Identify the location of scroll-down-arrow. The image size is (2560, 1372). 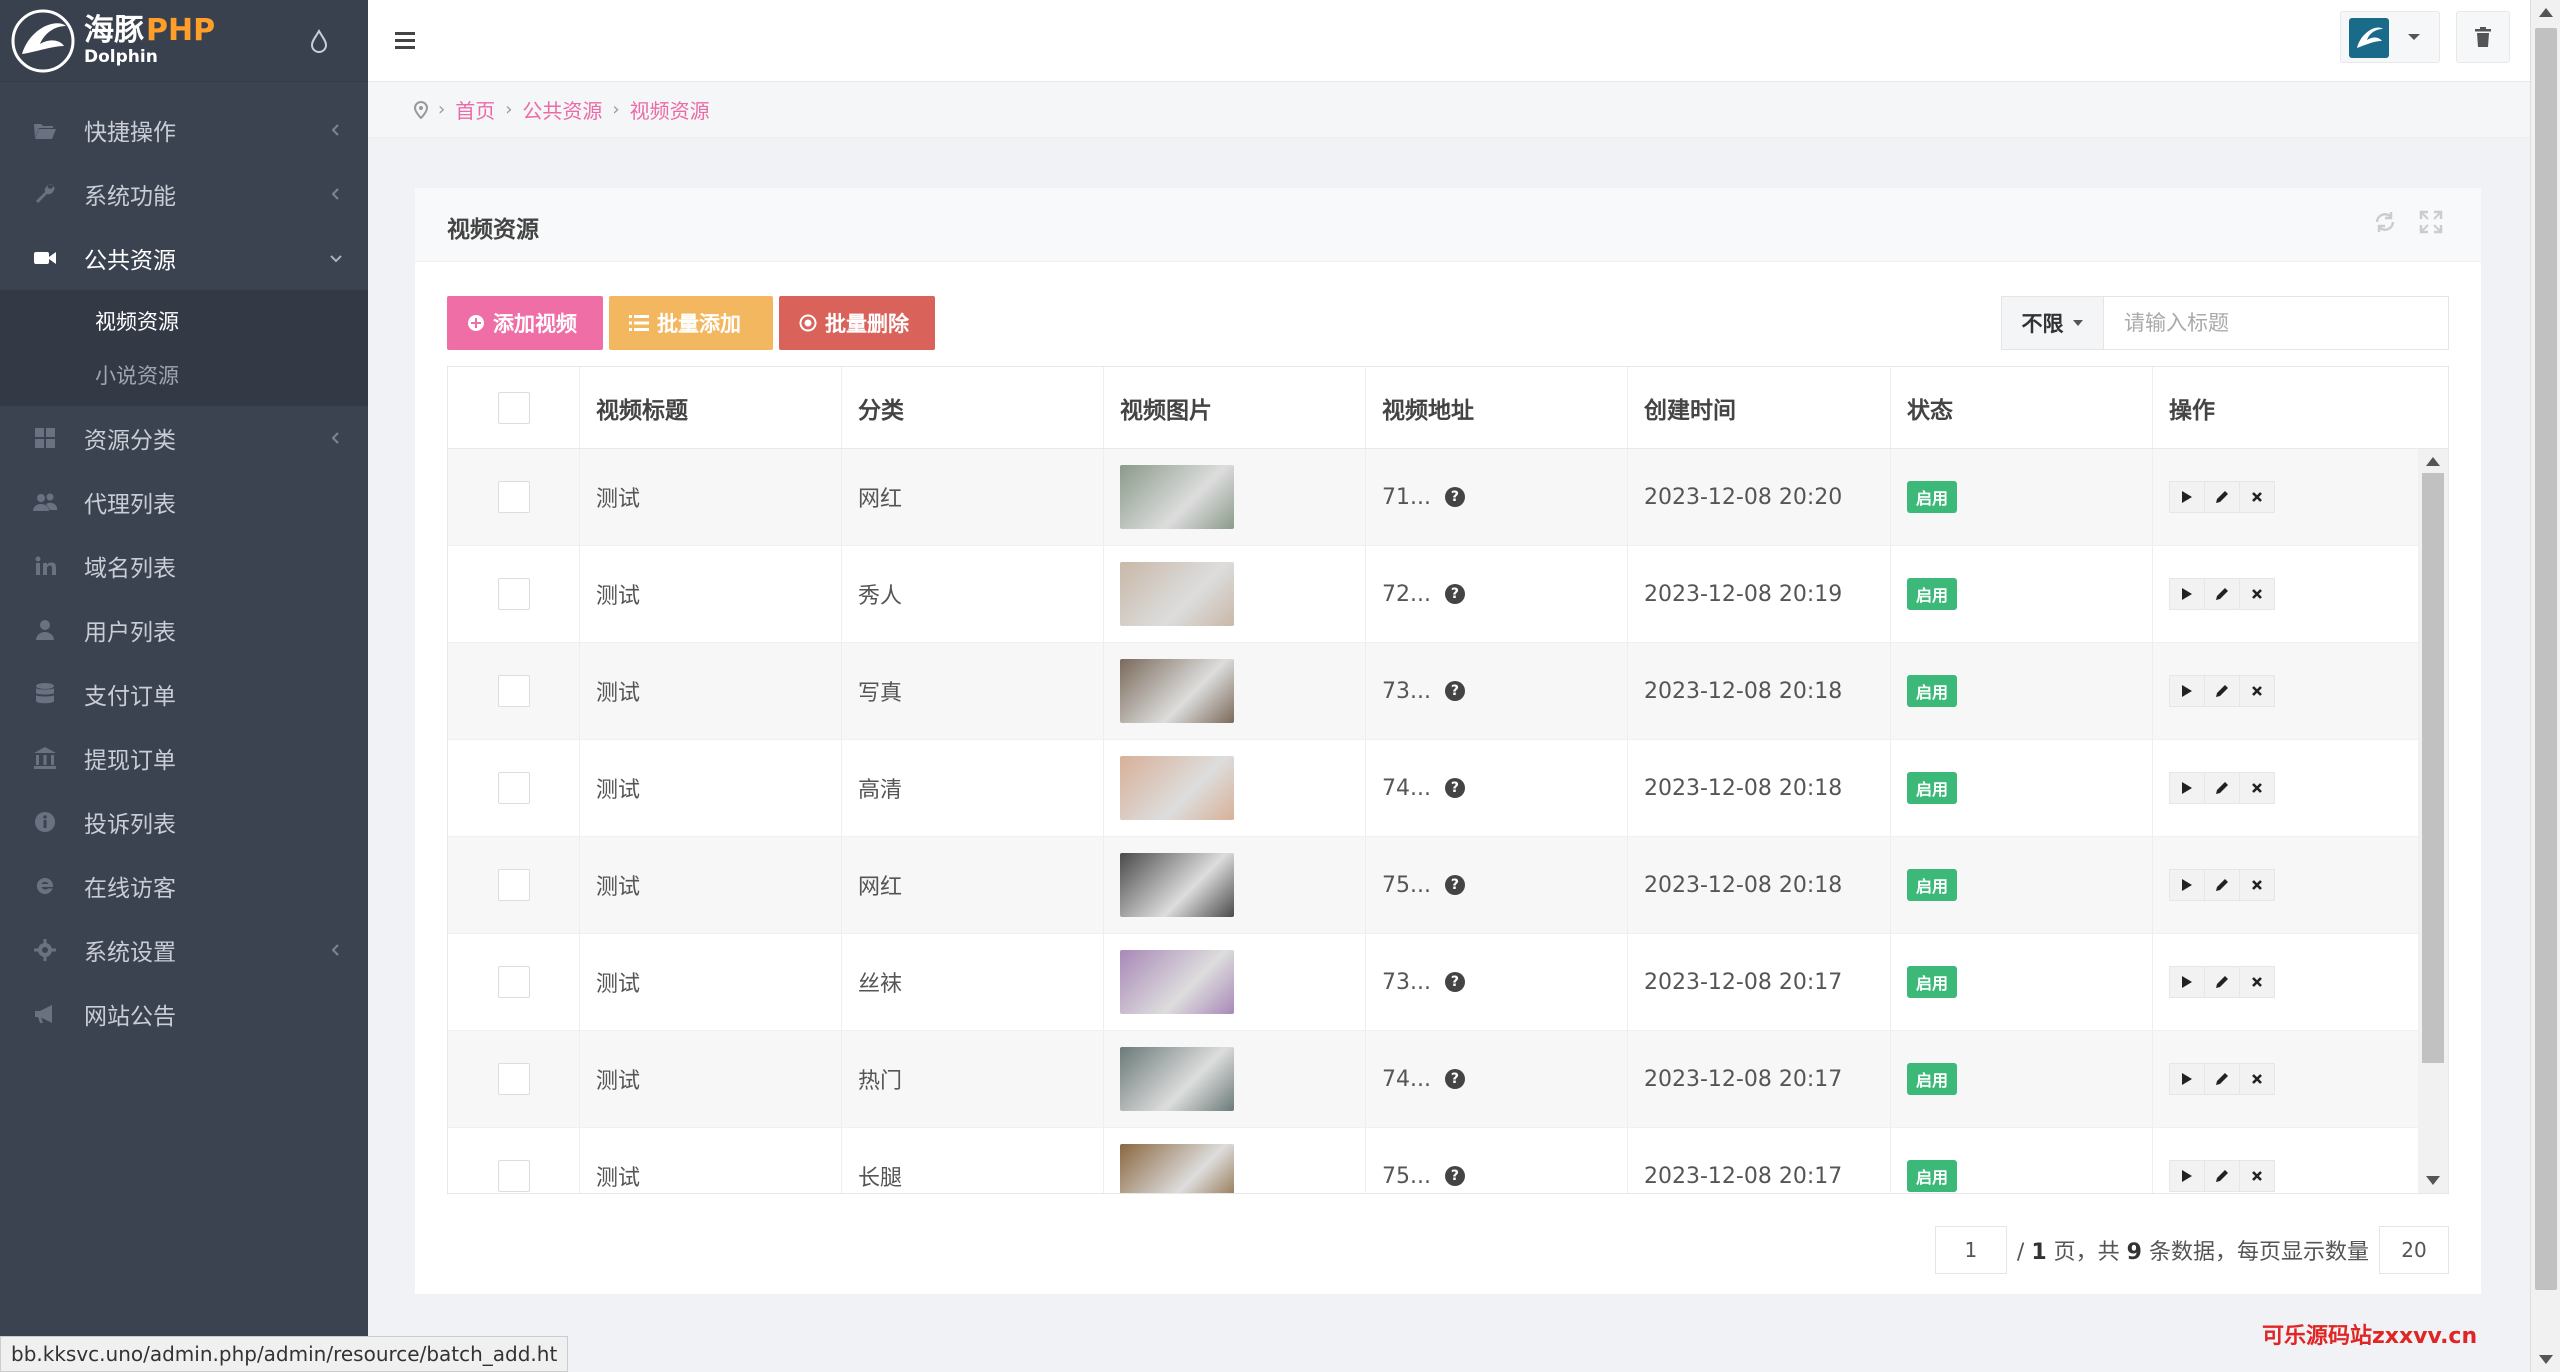
(2433, 1180).